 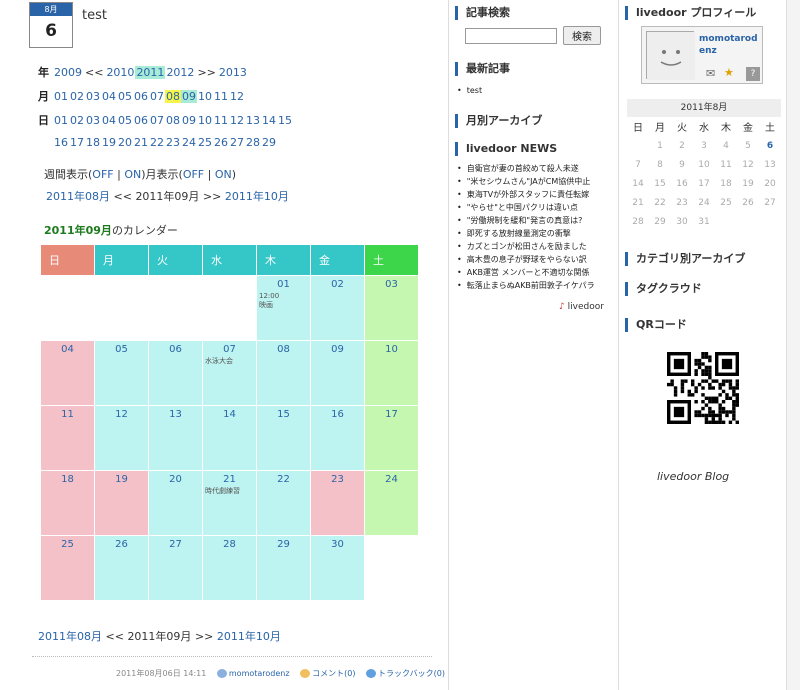 I want to click on calendar-day-cell: 07 水泳大会, so click(x=229, y=373).